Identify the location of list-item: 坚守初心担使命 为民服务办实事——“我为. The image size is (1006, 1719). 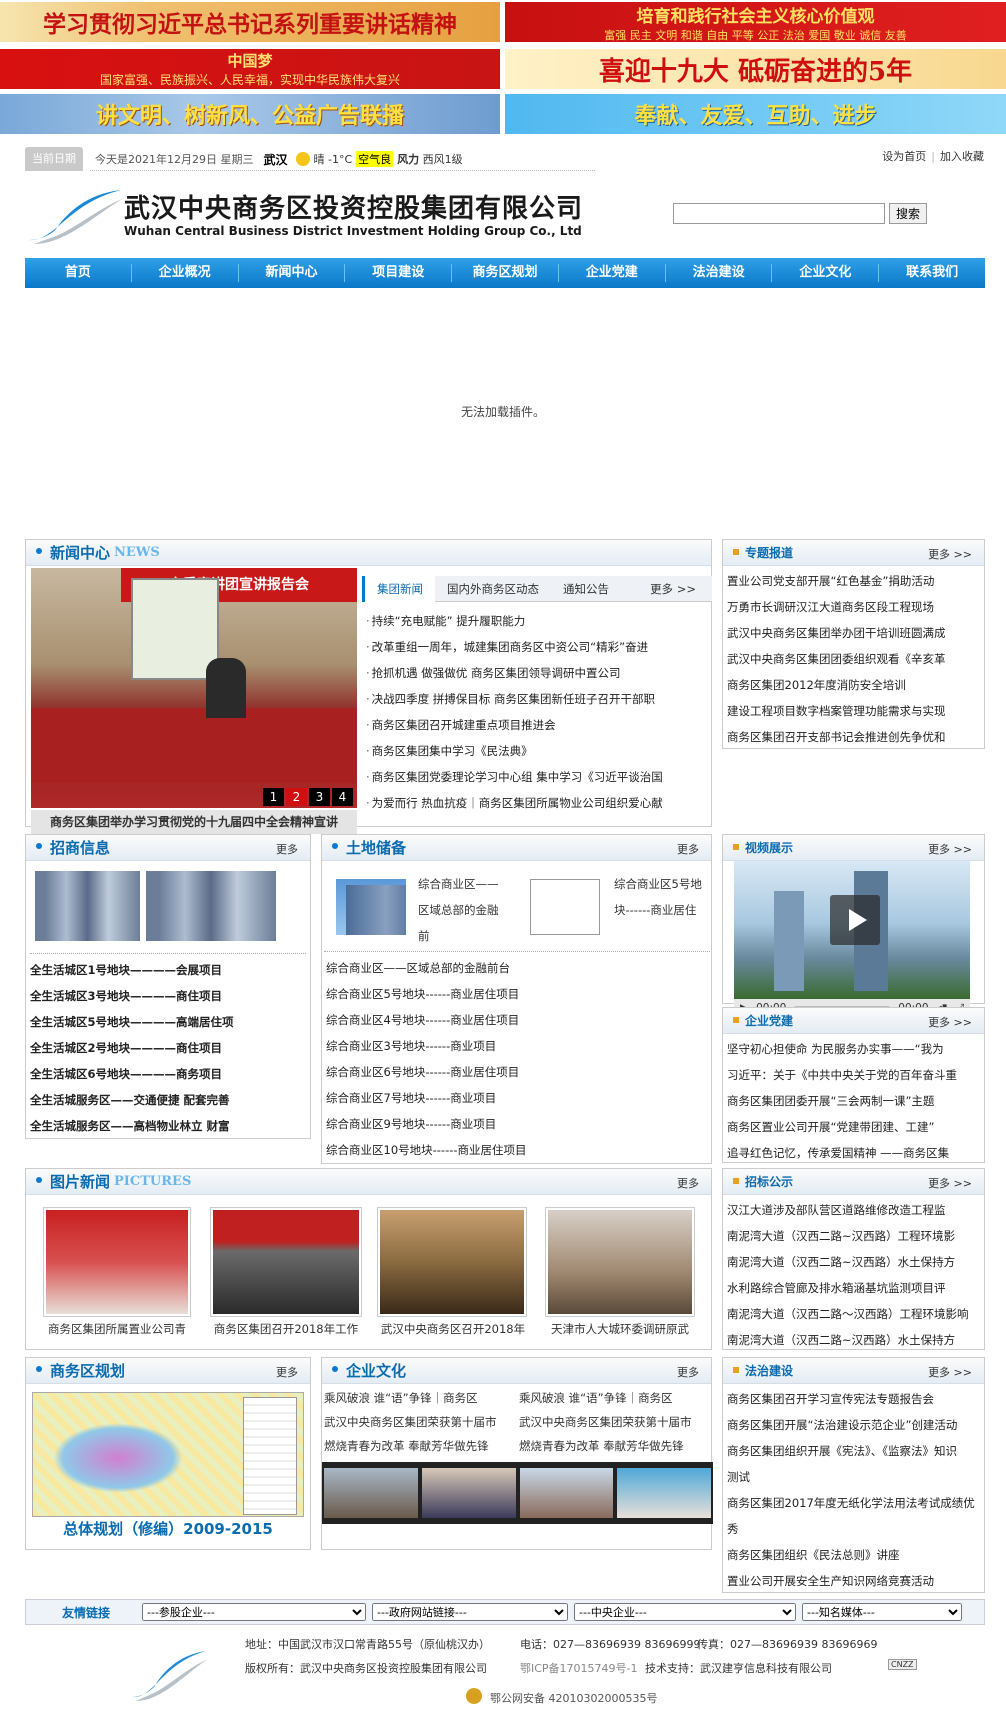
(853, 1049).